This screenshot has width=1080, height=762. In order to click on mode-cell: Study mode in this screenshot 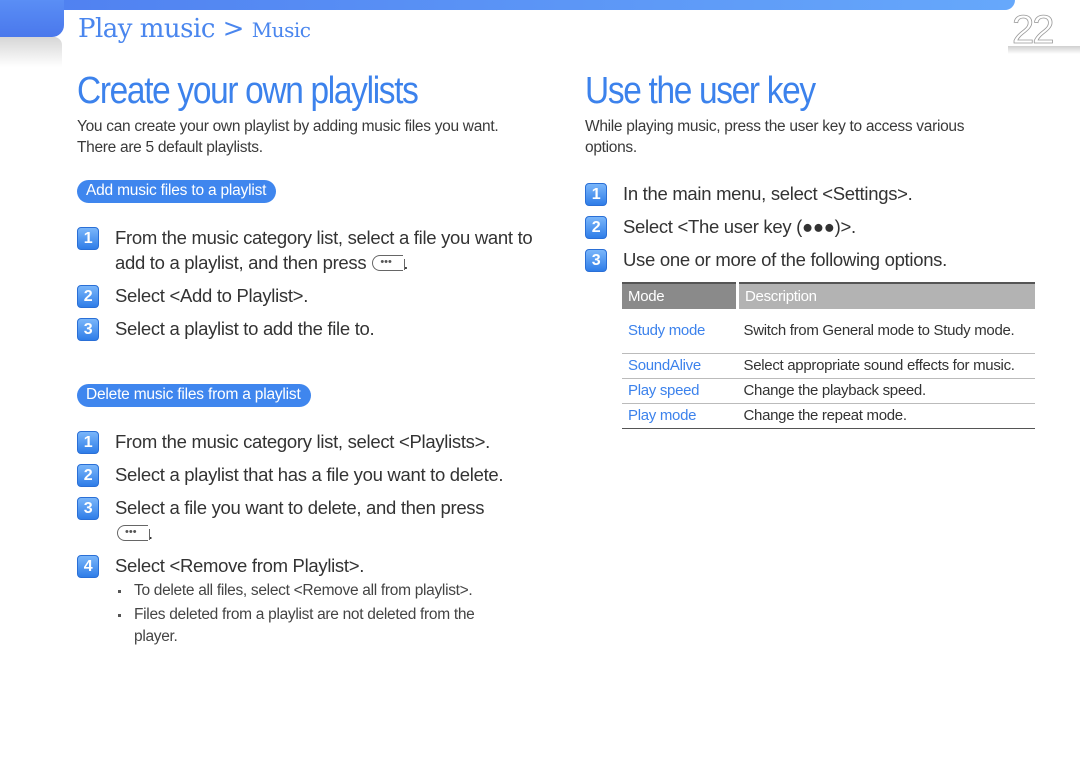, I will do `click(667, 331)`.